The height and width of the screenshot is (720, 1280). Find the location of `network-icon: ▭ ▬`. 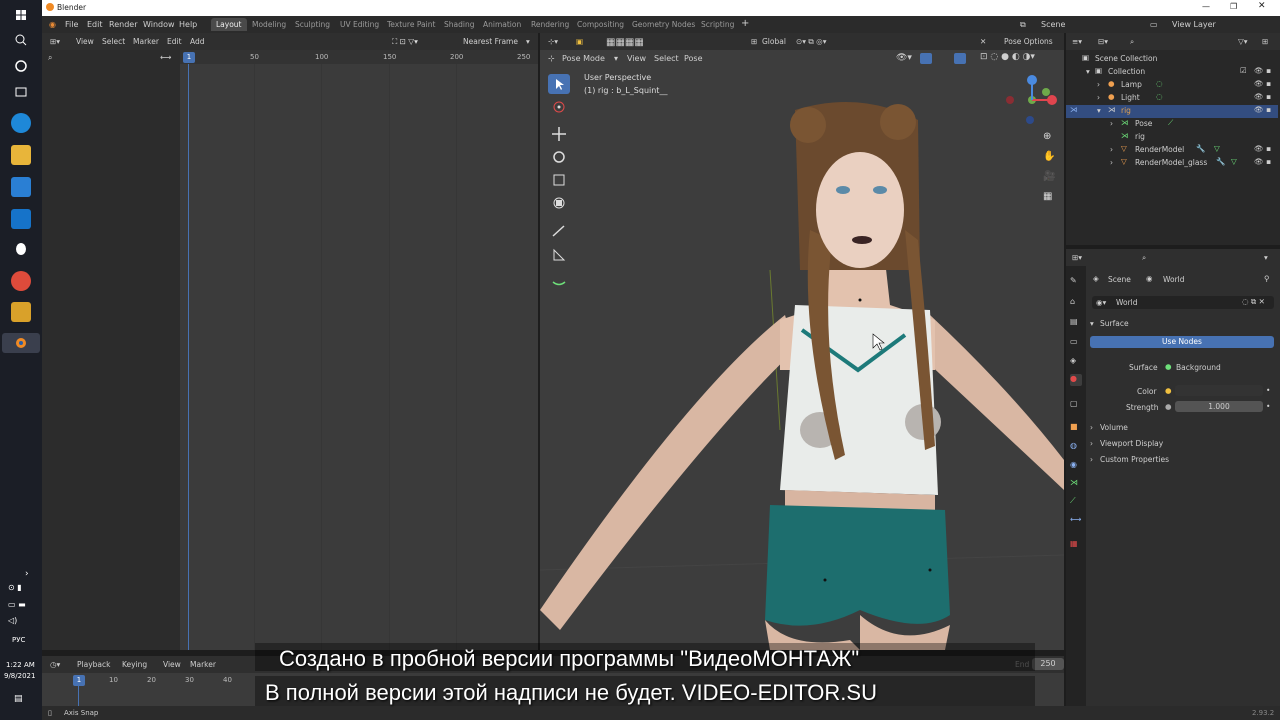

network-icon: ▭ ▬ is located at coordinates (17, 604).